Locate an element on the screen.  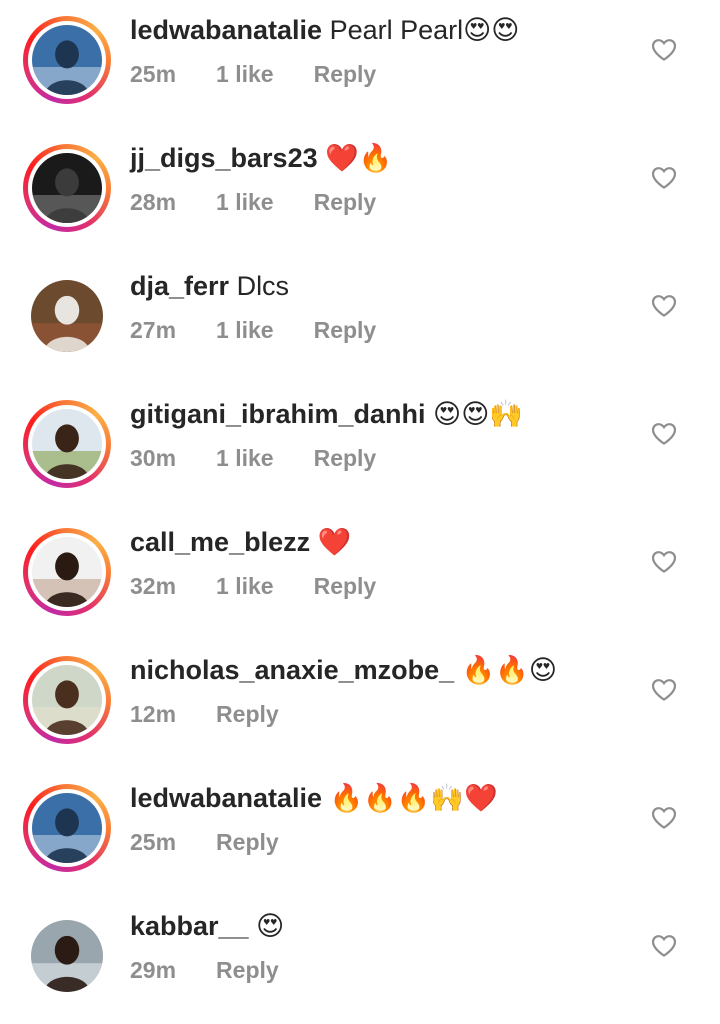
comment-text: 😍 is located at coordinates (266, 926).